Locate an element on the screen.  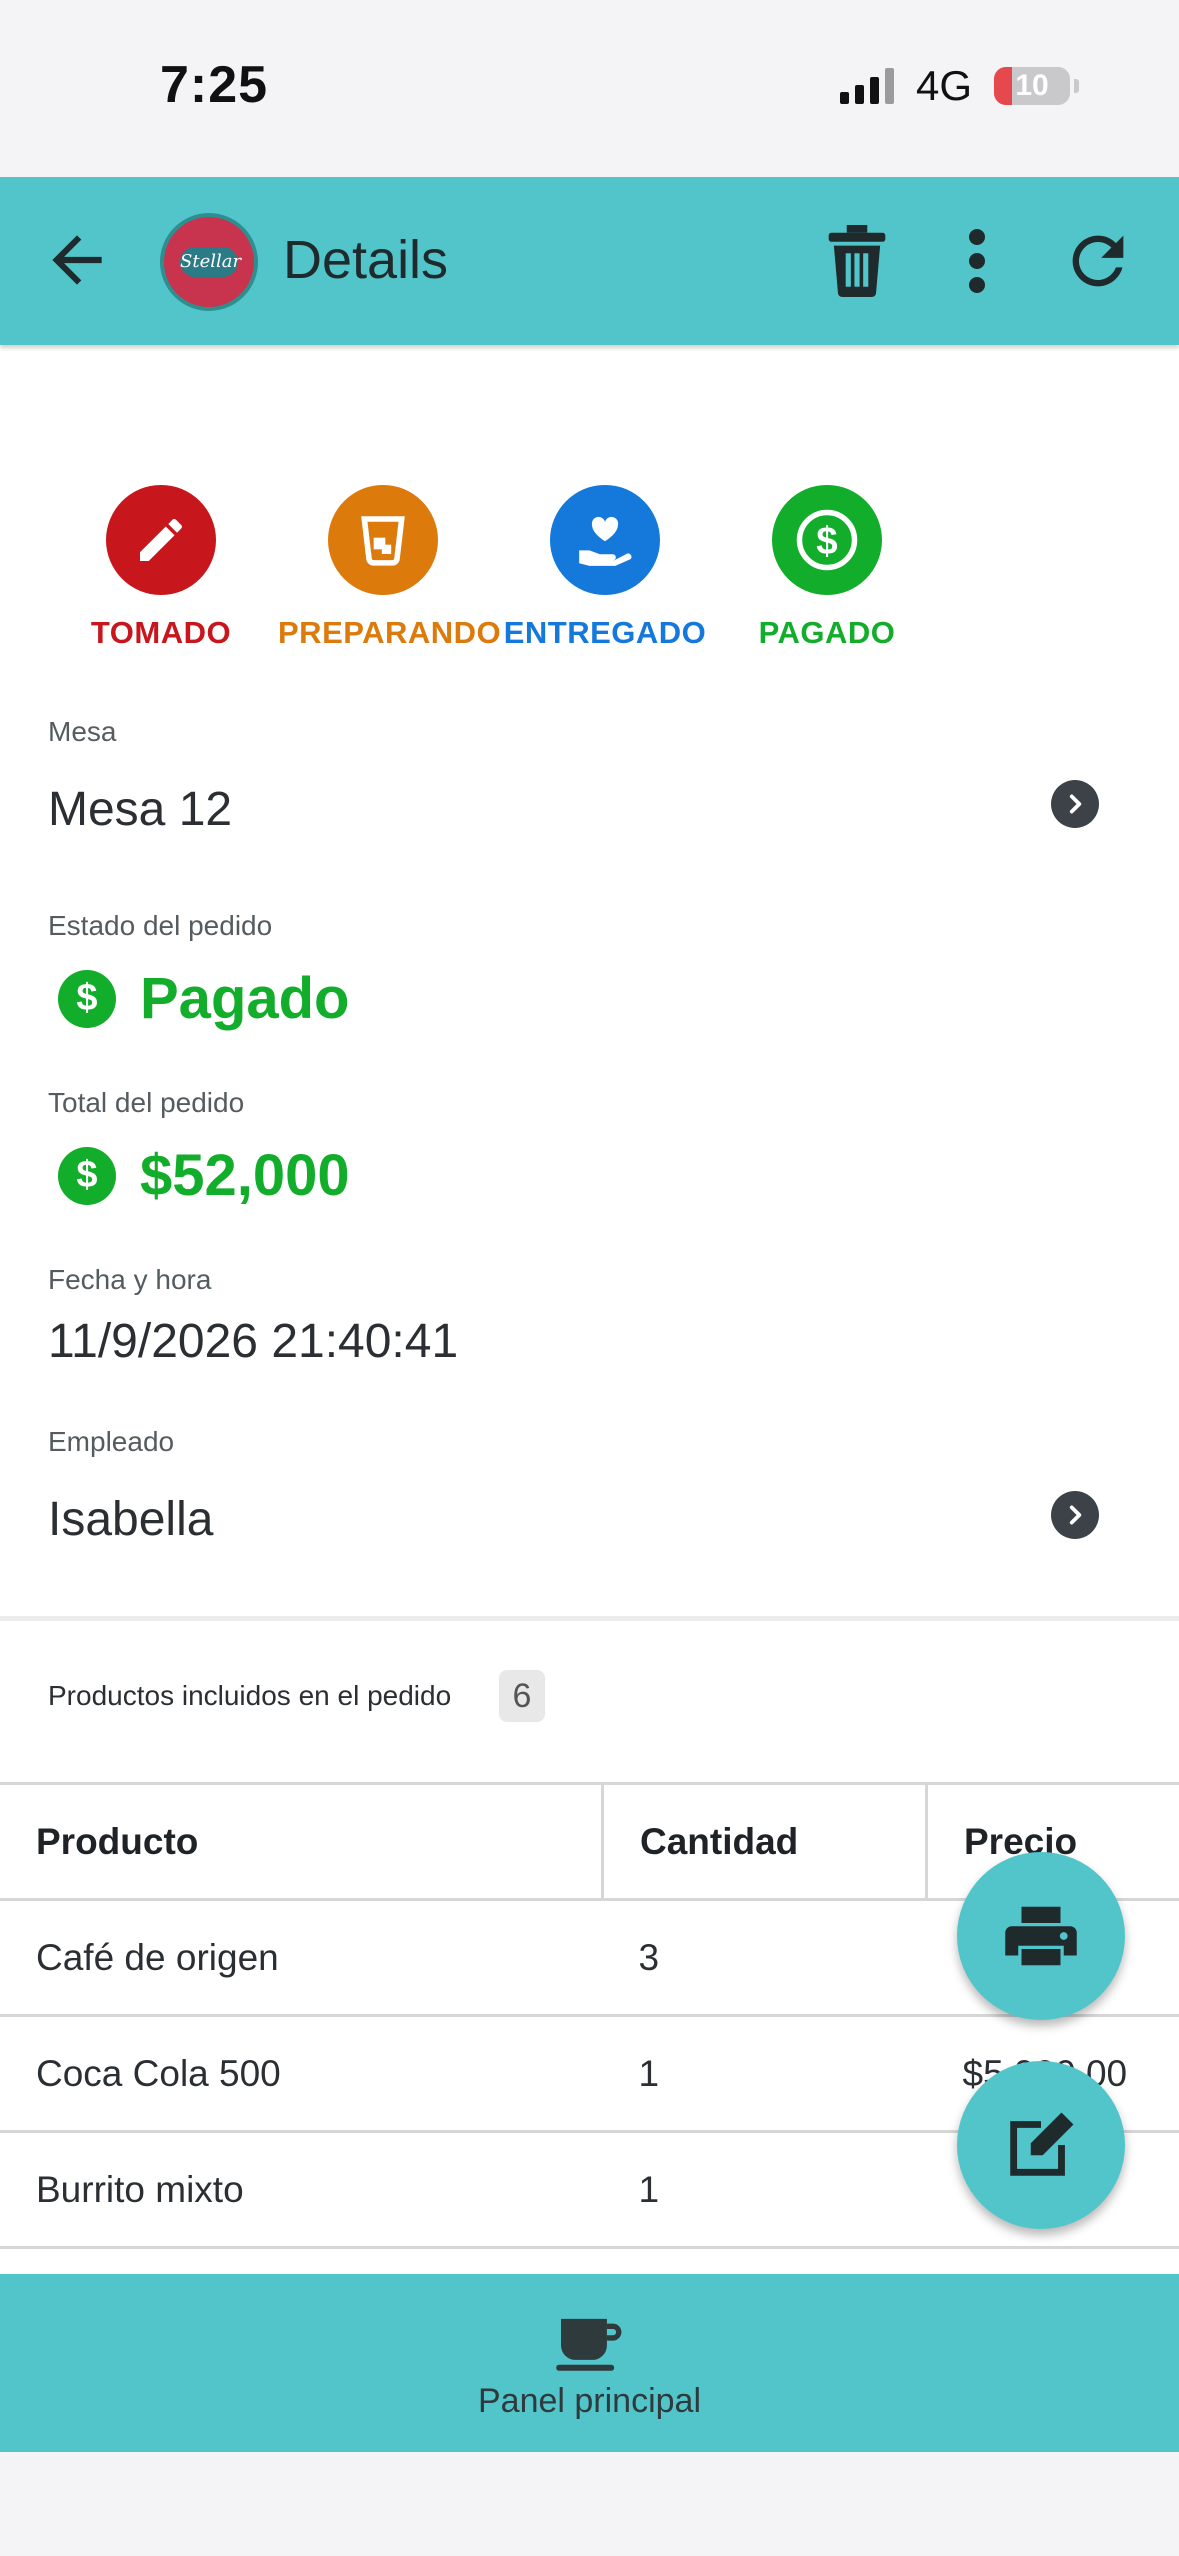
trash-icon is located at coordinates (857, 261).